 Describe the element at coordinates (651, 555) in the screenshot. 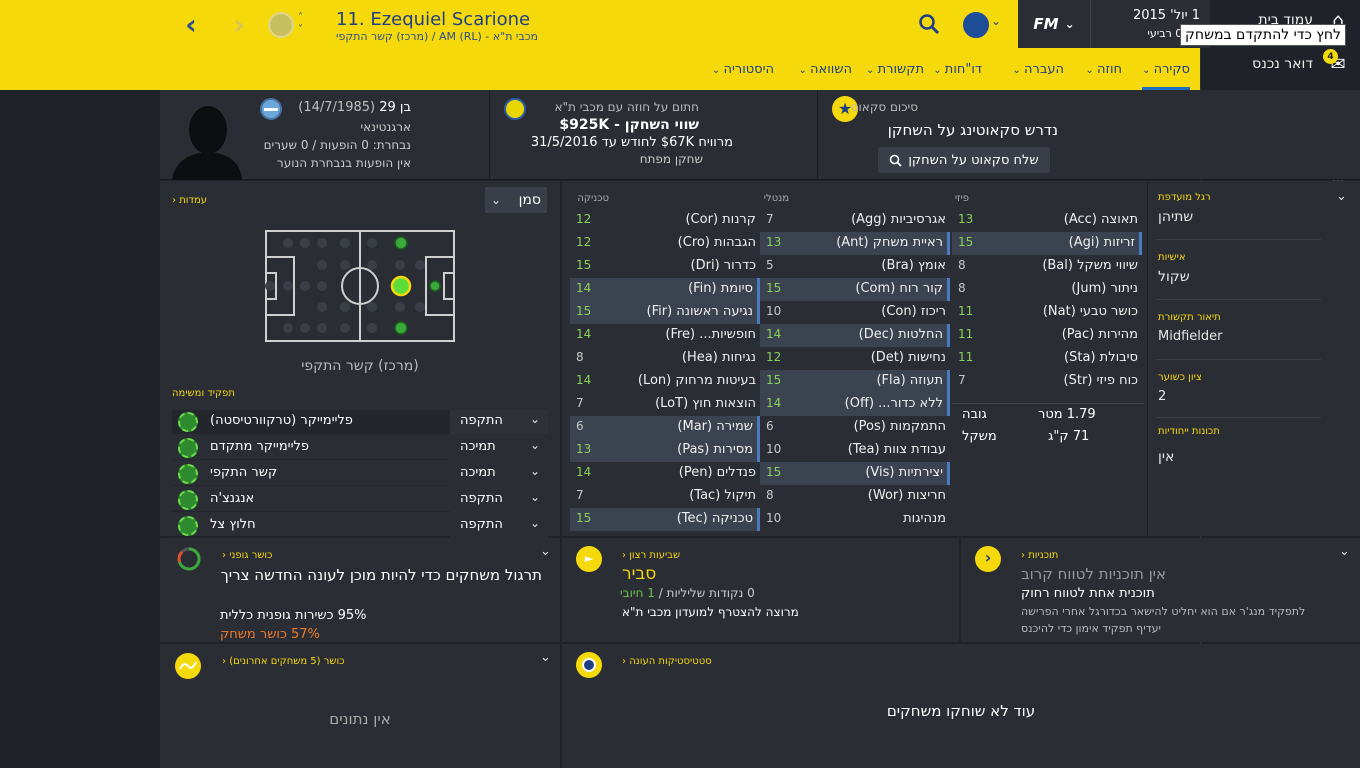

I see `happiness-title-link: שביעות רצון ‹` at that location.